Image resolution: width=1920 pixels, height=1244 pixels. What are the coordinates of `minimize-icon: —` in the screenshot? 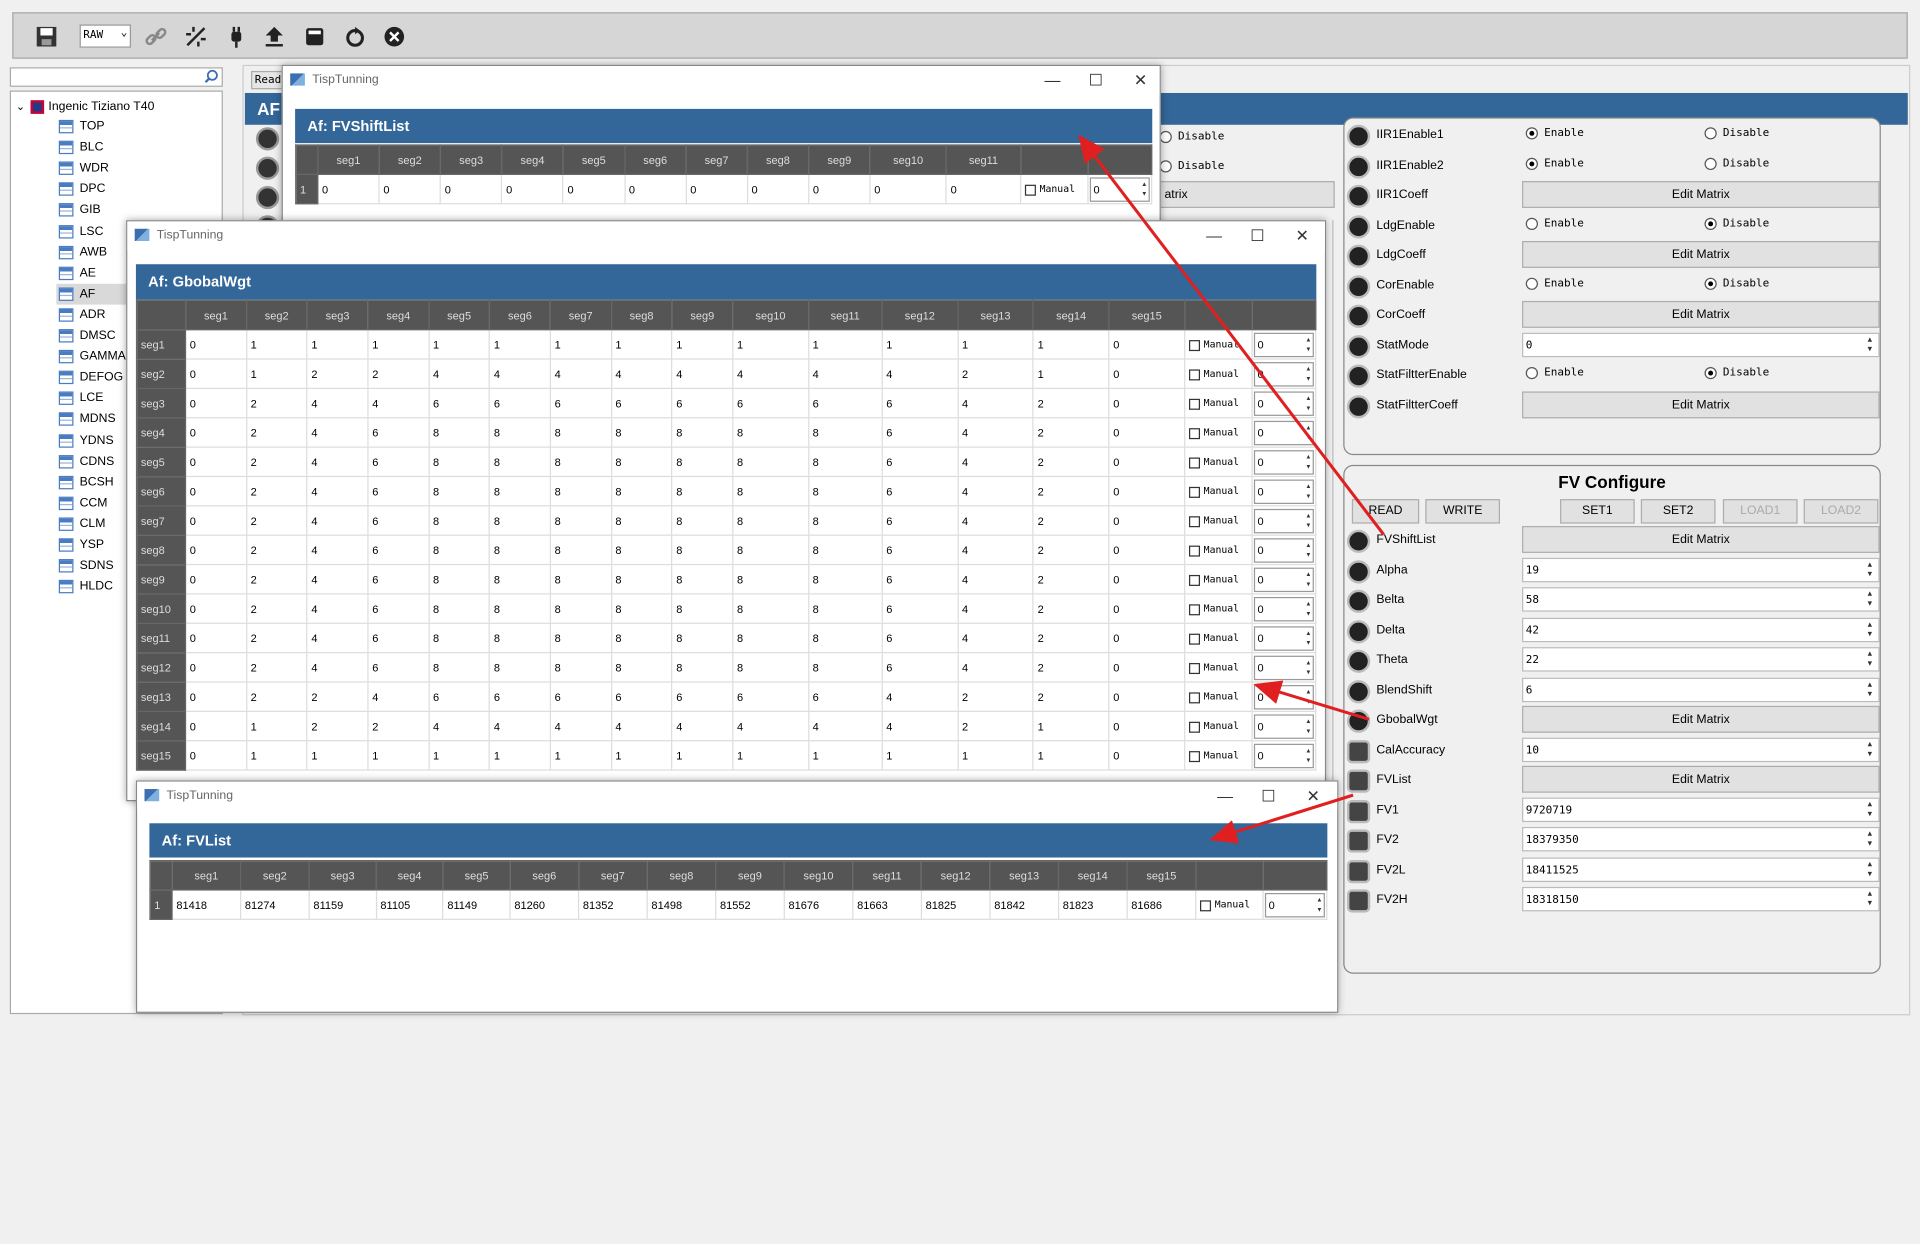 It's located at (1214, 235).